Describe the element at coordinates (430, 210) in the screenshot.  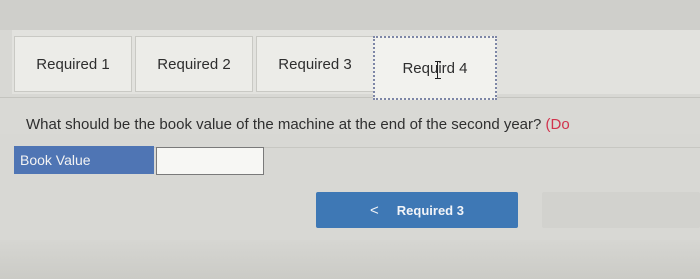
I see `prev-button-label: Required 3` at that location.